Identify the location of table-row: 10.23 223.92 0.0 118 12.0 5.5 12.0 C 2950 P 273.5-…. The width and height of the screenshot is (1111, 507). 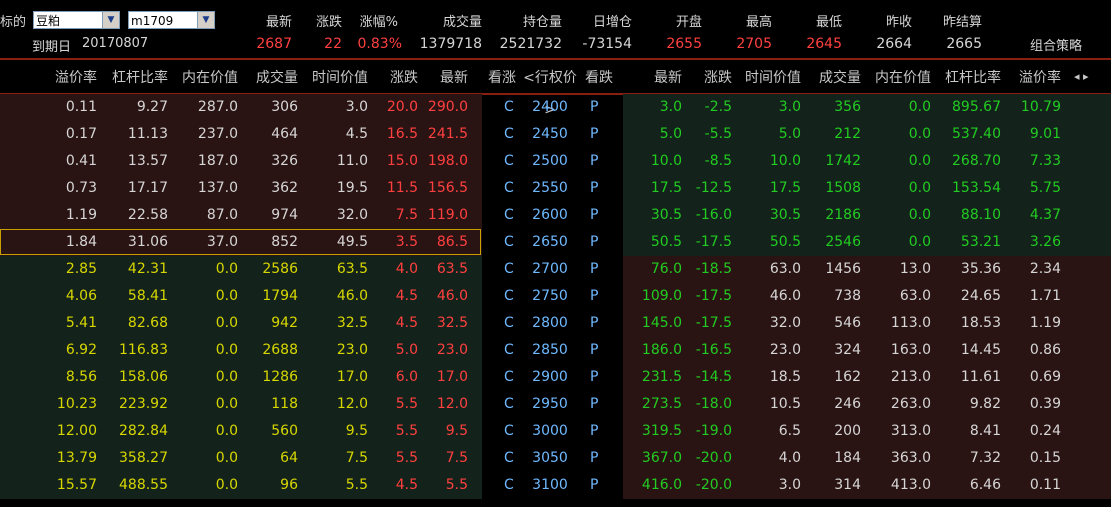
(555, 404).